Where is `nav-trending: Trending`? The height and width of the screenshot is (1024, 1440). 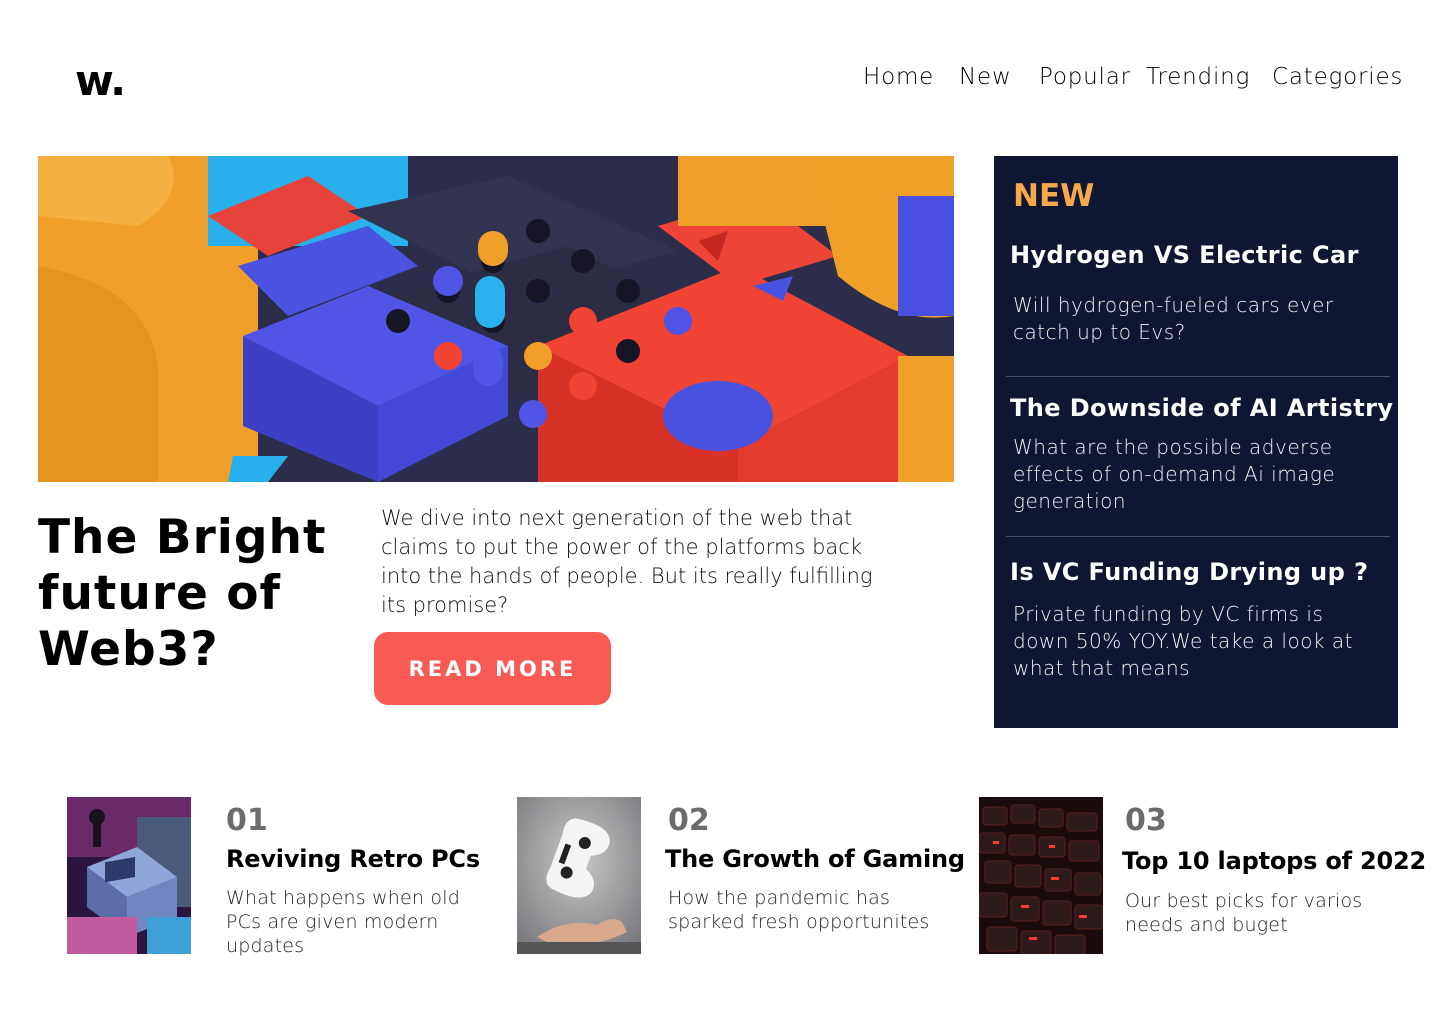 nav-trending: Trending is located at coordinates (1198, 77).